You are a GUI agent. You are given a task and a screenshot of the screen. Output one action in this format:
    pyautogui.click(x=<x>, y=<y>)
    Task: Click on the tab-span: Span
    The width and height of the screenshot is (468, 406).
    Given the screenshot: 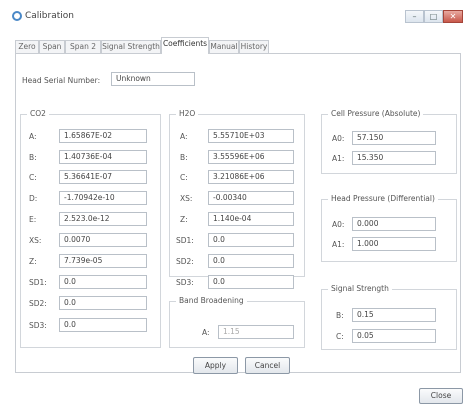 What is the action you would take?
    pyautogui.click(x=52, y=46)
    